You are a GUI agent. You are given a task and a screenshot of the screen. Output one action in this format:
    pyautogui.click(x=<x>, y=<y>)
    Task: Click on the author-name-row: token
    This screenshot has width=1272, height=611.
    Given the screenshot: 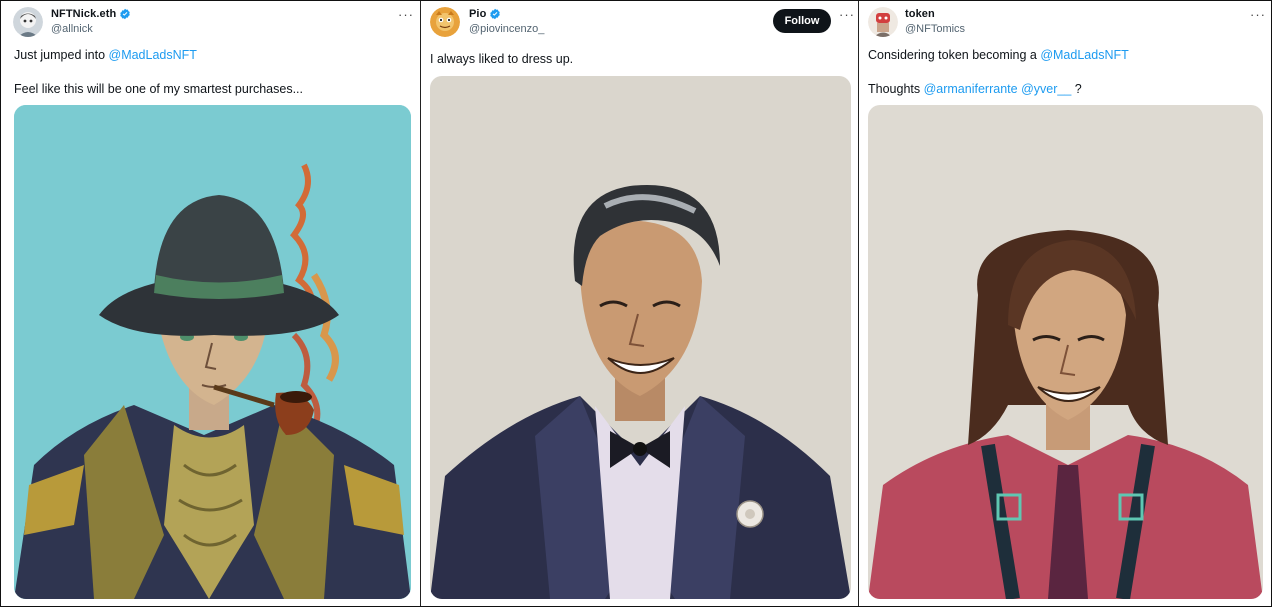 What is the action you would take?
    pyautogui.click(x=920, y=14)
    